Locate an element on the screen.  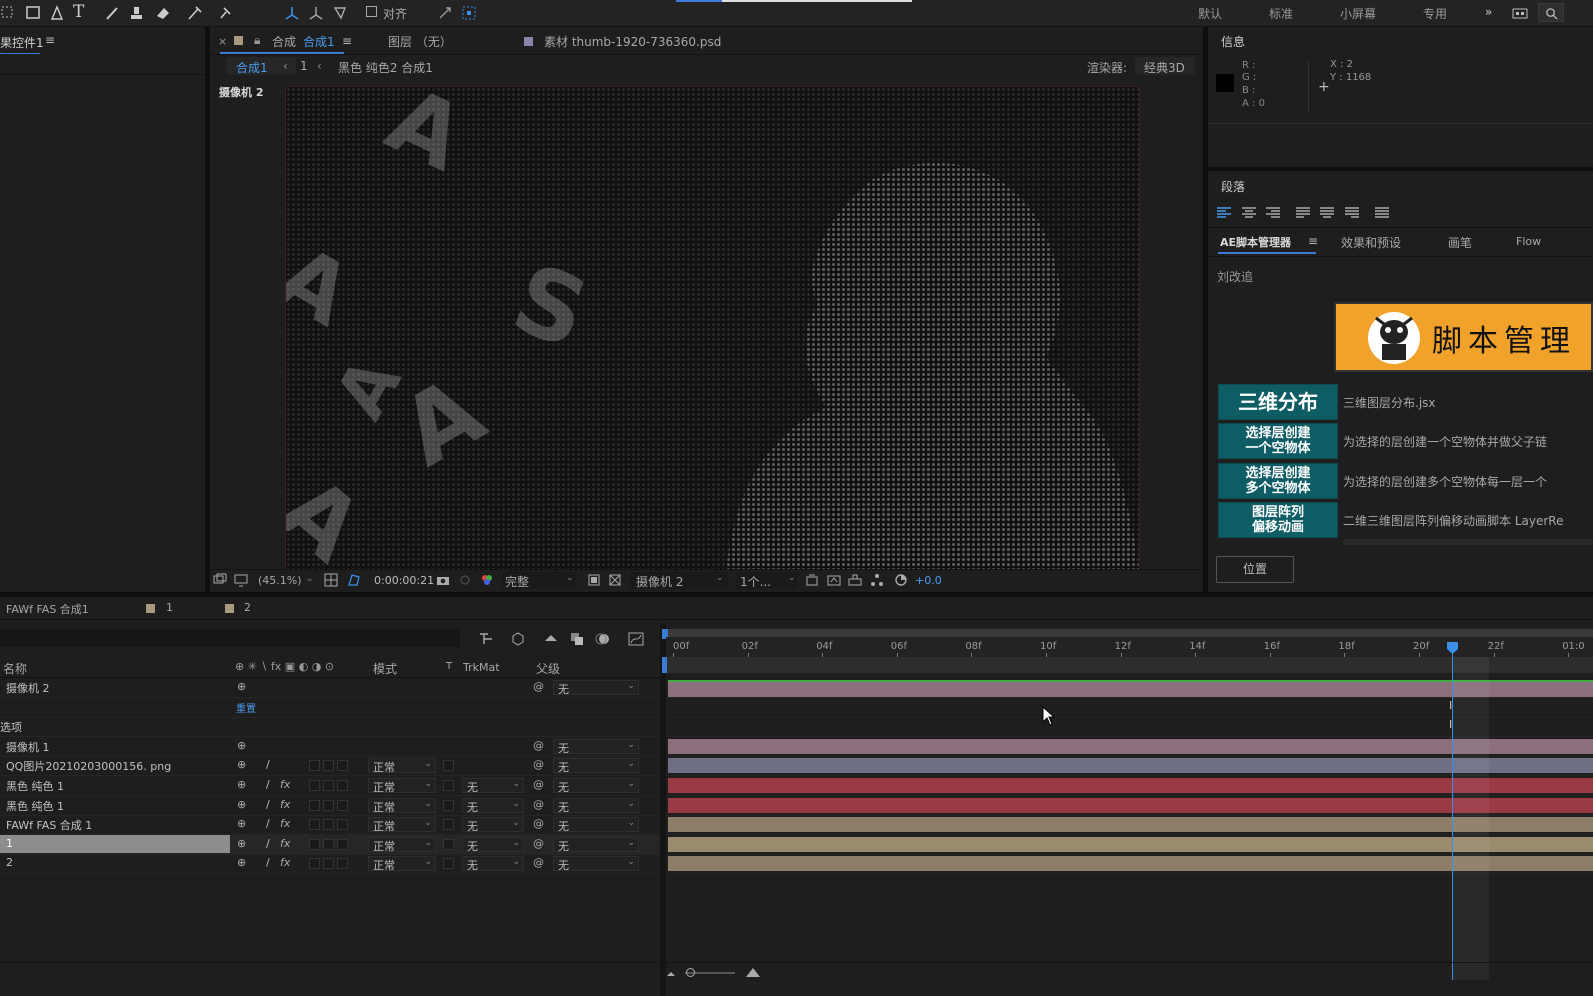
workspace-standard: 标准 is located at coordinates (1281, 13).